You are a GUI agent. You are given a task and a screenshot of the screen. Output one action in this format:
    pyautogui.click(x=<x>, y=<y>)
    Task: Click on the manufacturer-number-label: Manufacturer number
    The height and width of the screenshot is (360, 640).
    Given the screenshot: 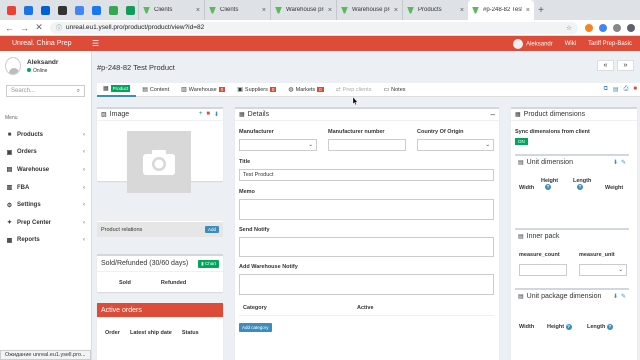 What is the action you would take?
    pyautogui.click(x=356, y=132)
    